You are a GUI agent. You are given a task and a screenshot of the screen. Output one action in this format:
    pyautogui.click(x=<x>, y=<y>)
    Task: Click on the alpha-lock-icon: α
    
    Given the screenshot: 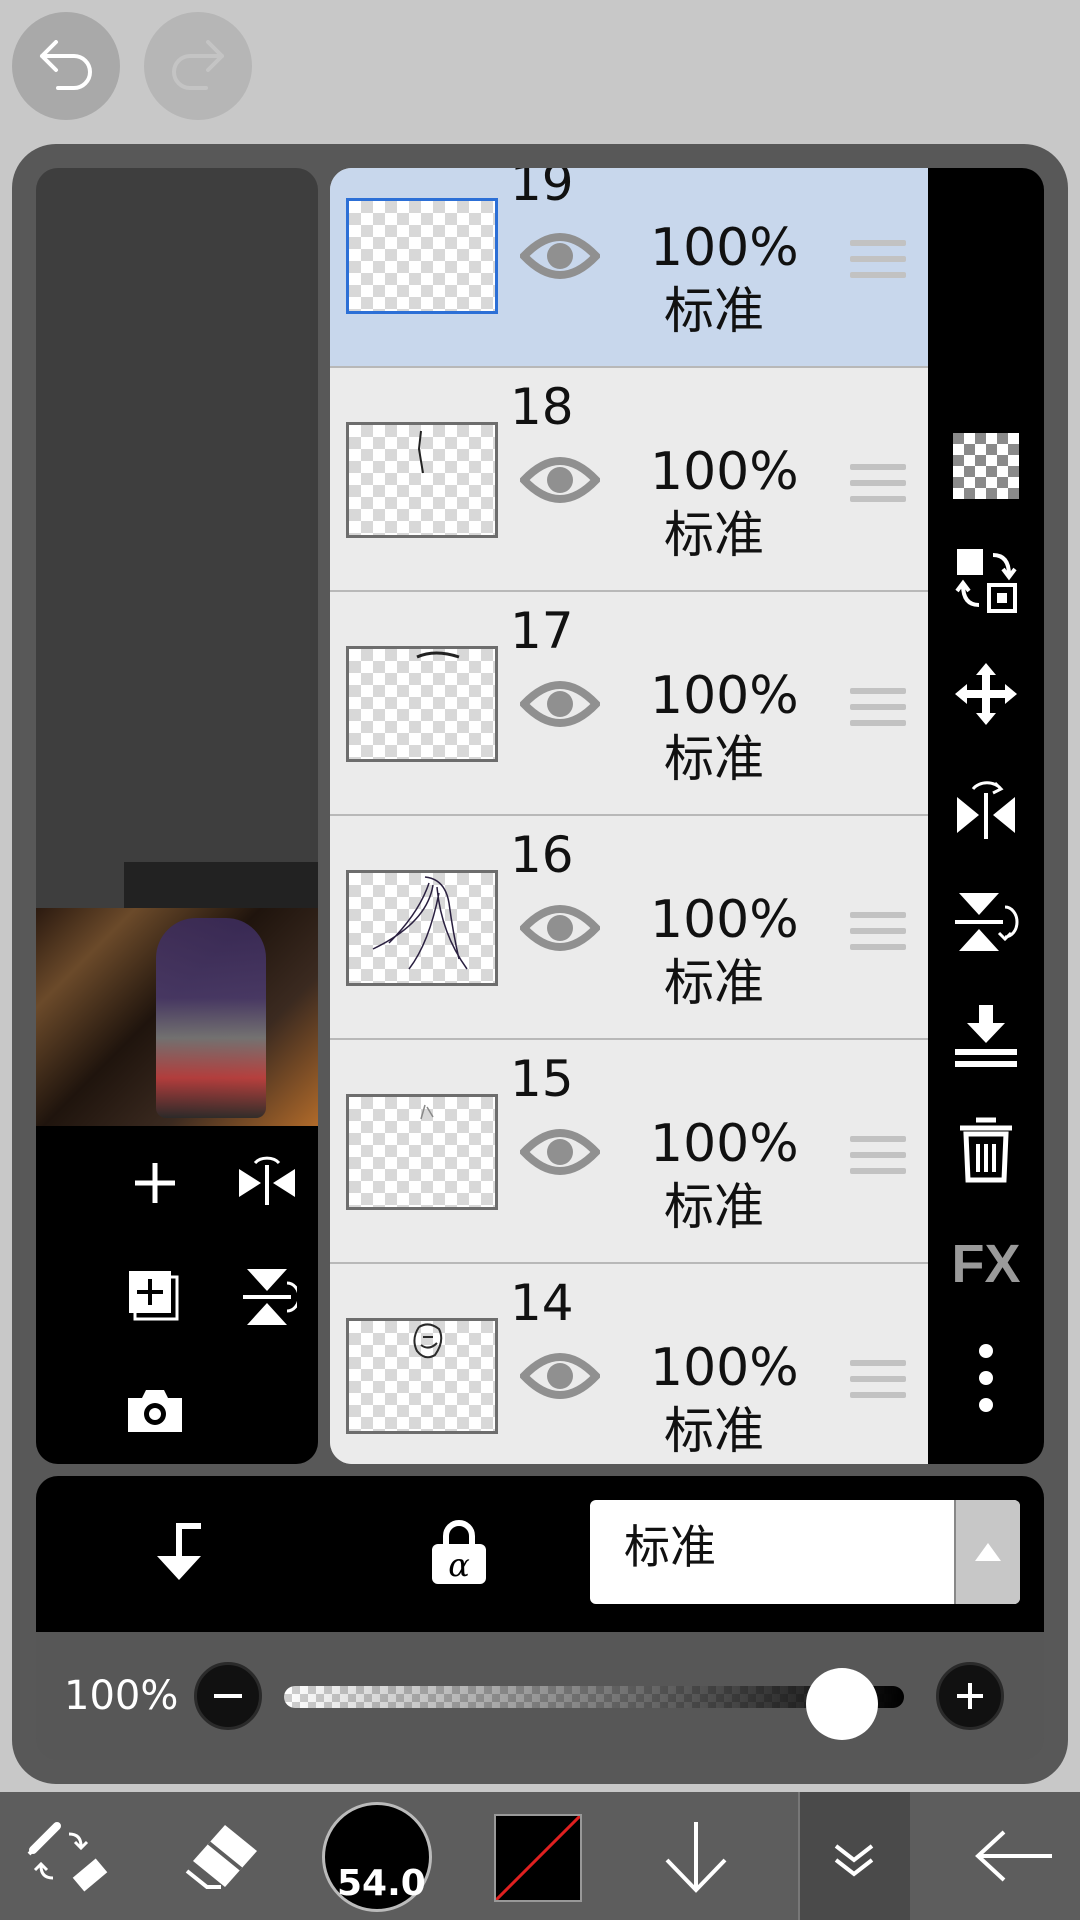 What is the action you would take?
    pyautogui.click(x=459, y=1552)
    